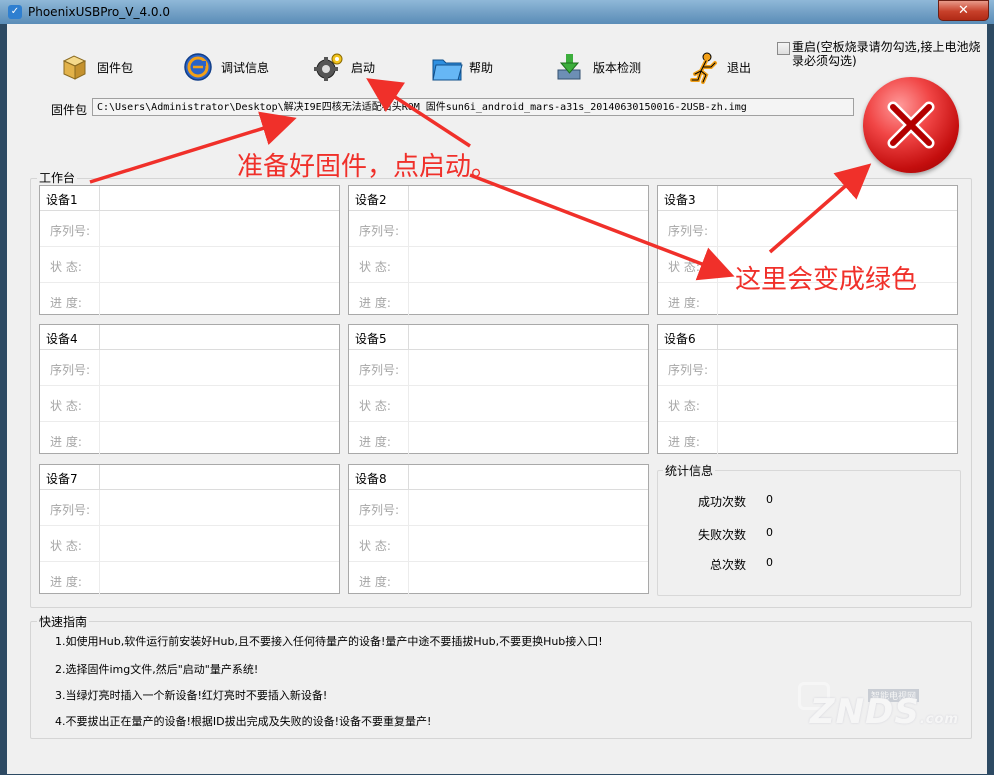 This screenshot has width=994, height=775. I want to click on total-count-label: 总次数, so click(727, 565).